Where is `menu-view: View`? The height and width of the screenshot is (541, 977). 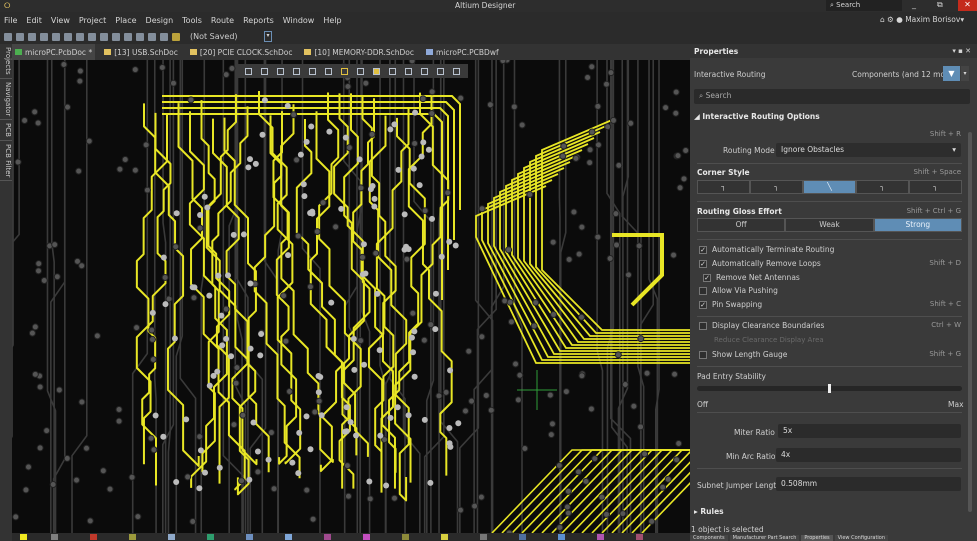 menu-view: View is located at coordinates (60, 20).